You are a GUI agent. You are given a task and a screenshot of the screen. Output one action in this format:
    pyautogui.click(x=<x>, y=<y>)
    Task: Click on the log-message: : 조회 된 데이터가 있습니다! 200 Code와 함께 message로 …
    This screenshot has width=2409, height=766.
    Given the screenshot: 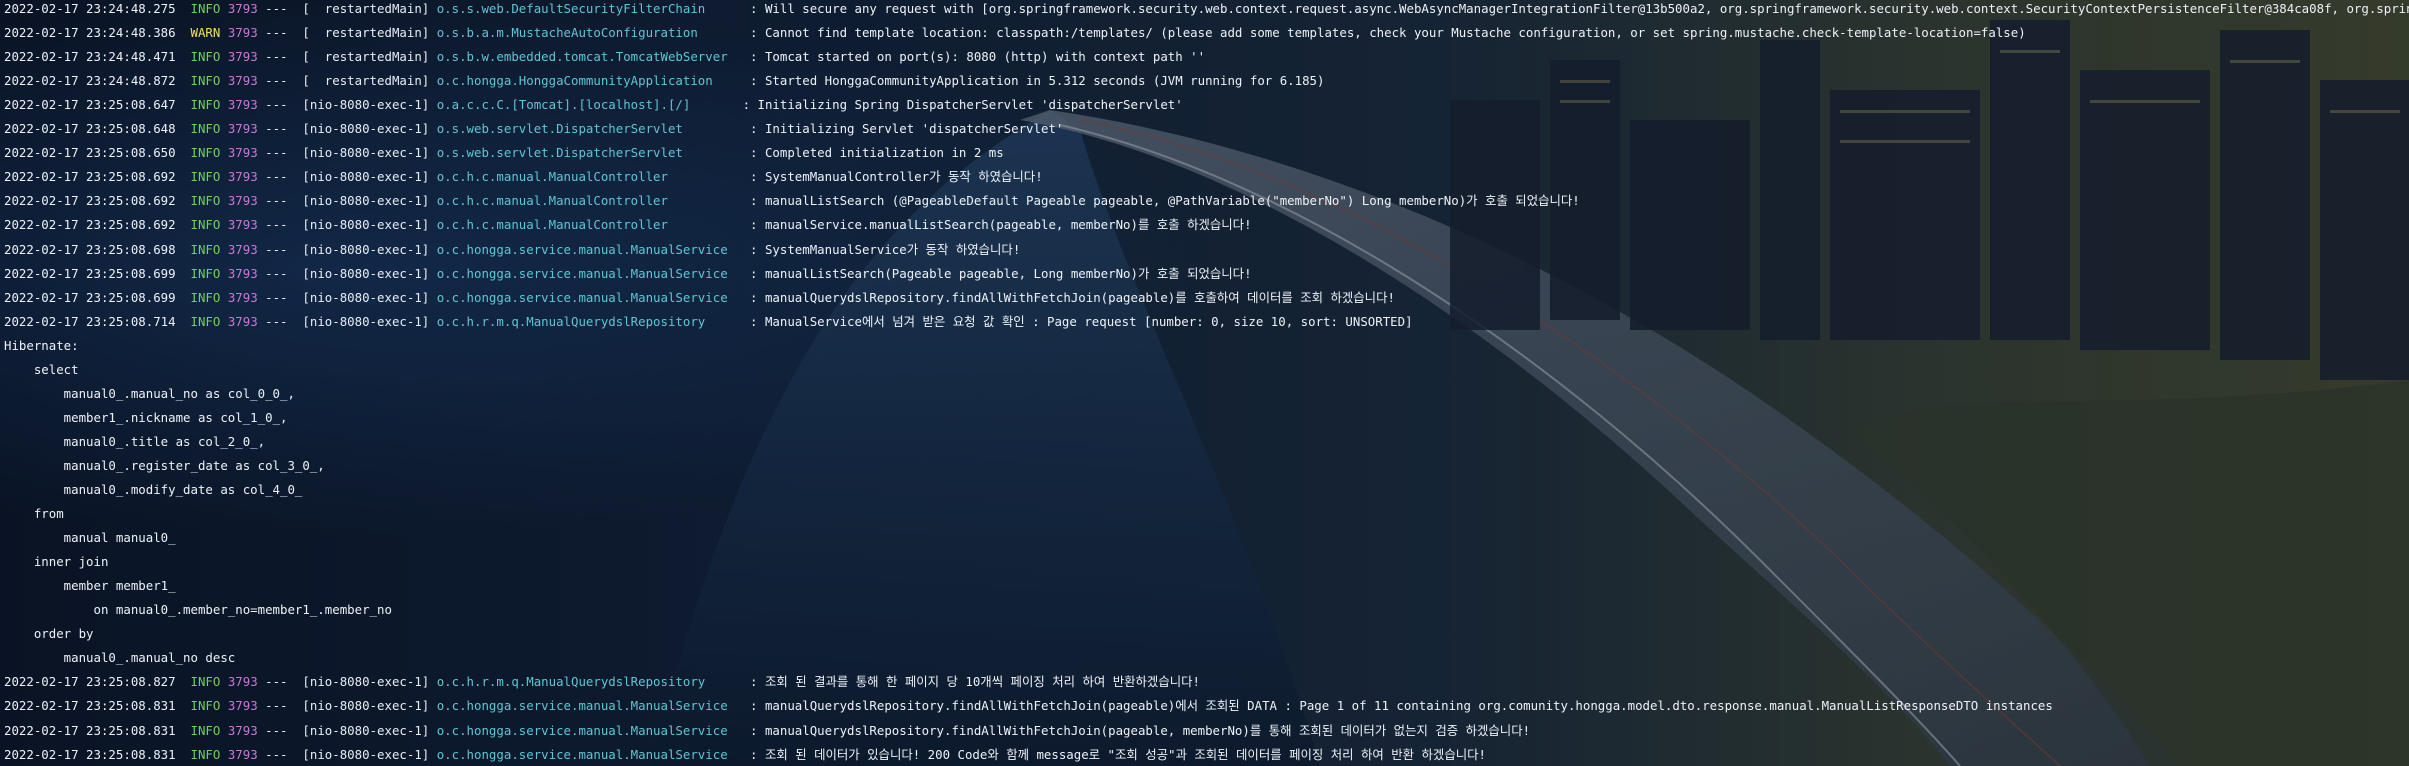 What is the action you would take?
    pyautogui.click(x=1118, y=754)
    